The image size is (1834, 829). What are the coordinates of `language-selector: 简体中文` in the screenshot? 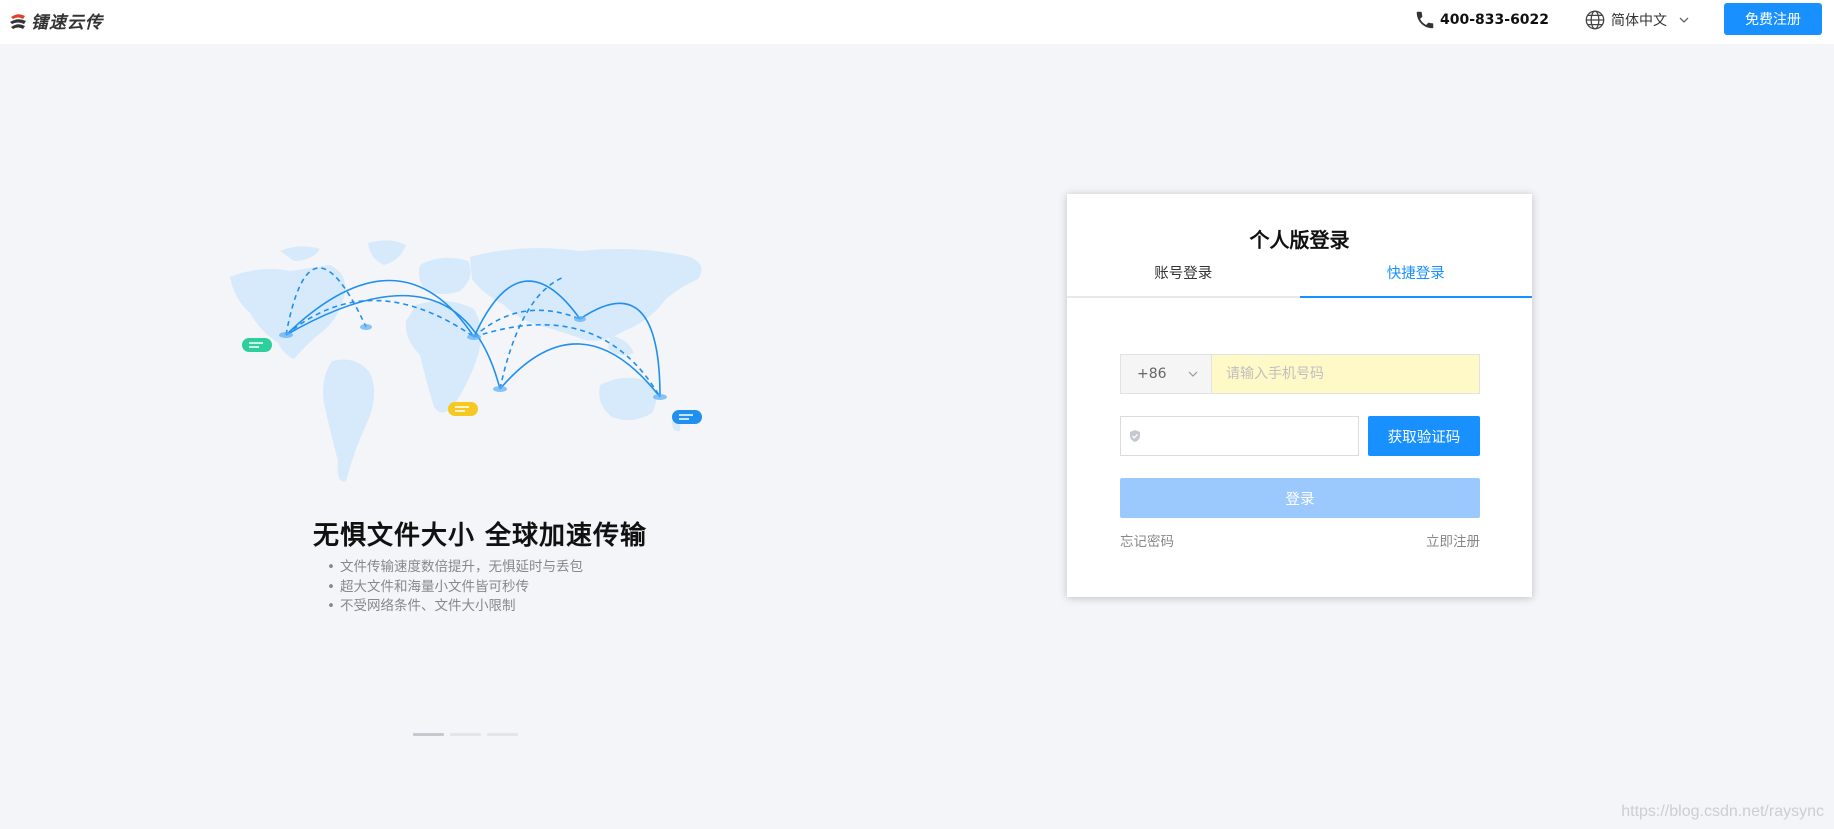 It's located at (1637, 20).